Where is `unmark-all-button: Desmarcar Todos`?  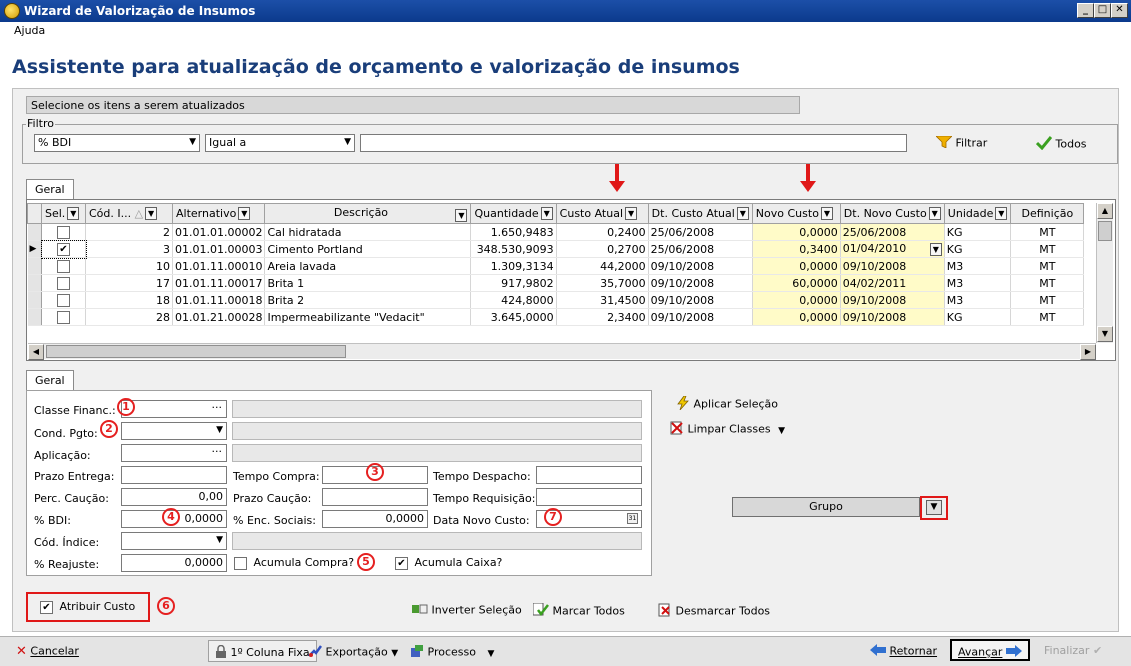
unmark-all-button: Desmarcar Todos is located at coordinates (714, 611).